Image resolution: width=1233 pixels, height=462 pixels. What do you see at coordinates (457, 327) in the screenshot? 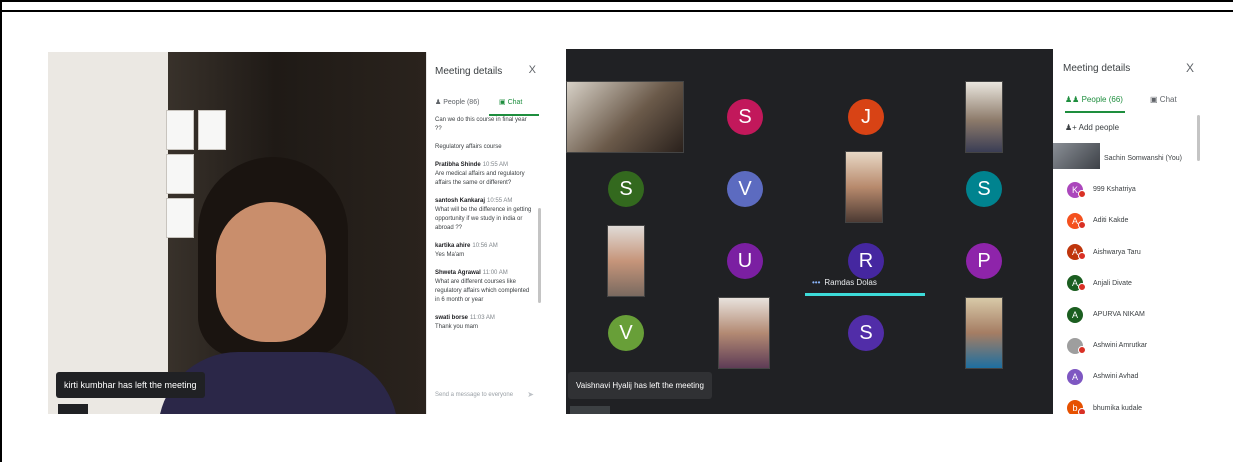
I see `message-text: Thank you mam` at bounding box center [457, 327].